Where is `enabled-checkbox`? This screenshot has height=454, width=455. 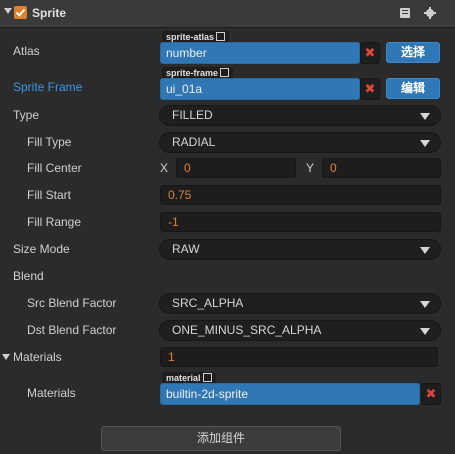
enabled-checkbox is located at coordinates (20, 12).